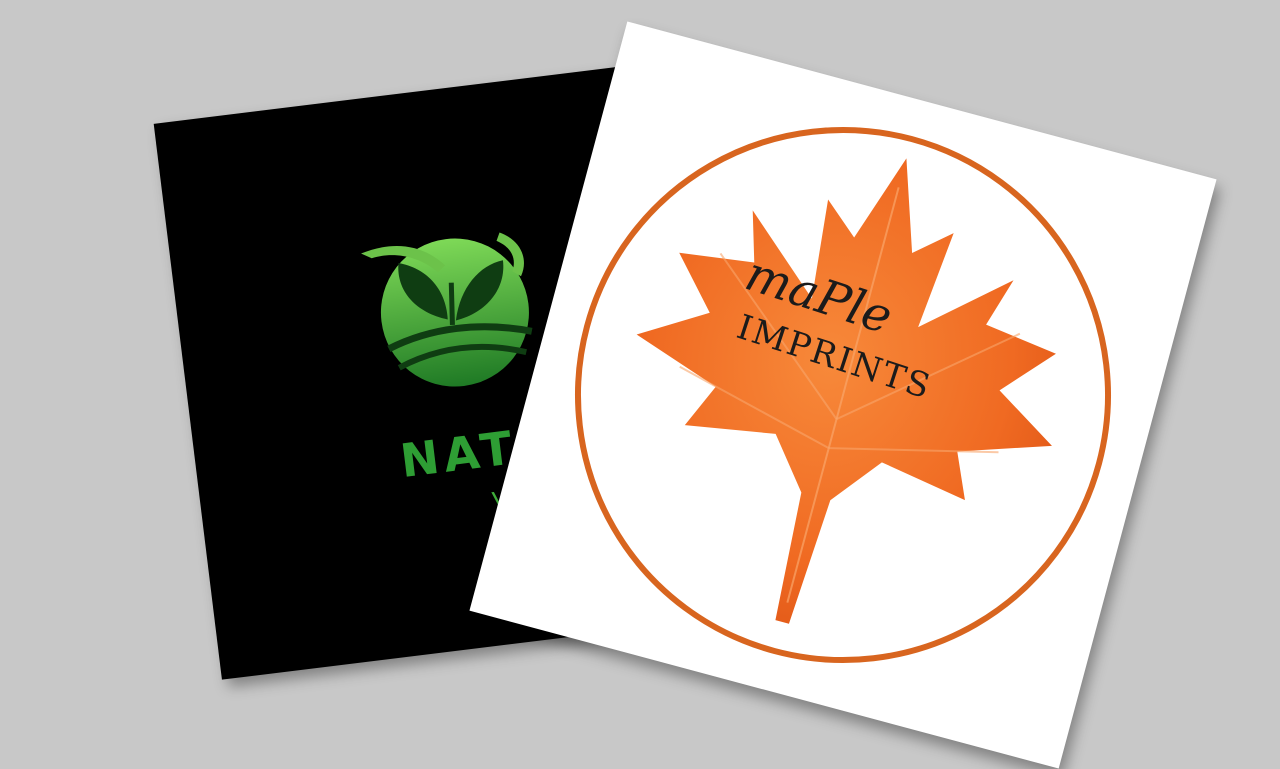 The image size is (1280, 769). What do you see at coordinates (447, 309) in the screenshot?
I see `leaf-sprout-field-icon` at bounding box center [447, 309].